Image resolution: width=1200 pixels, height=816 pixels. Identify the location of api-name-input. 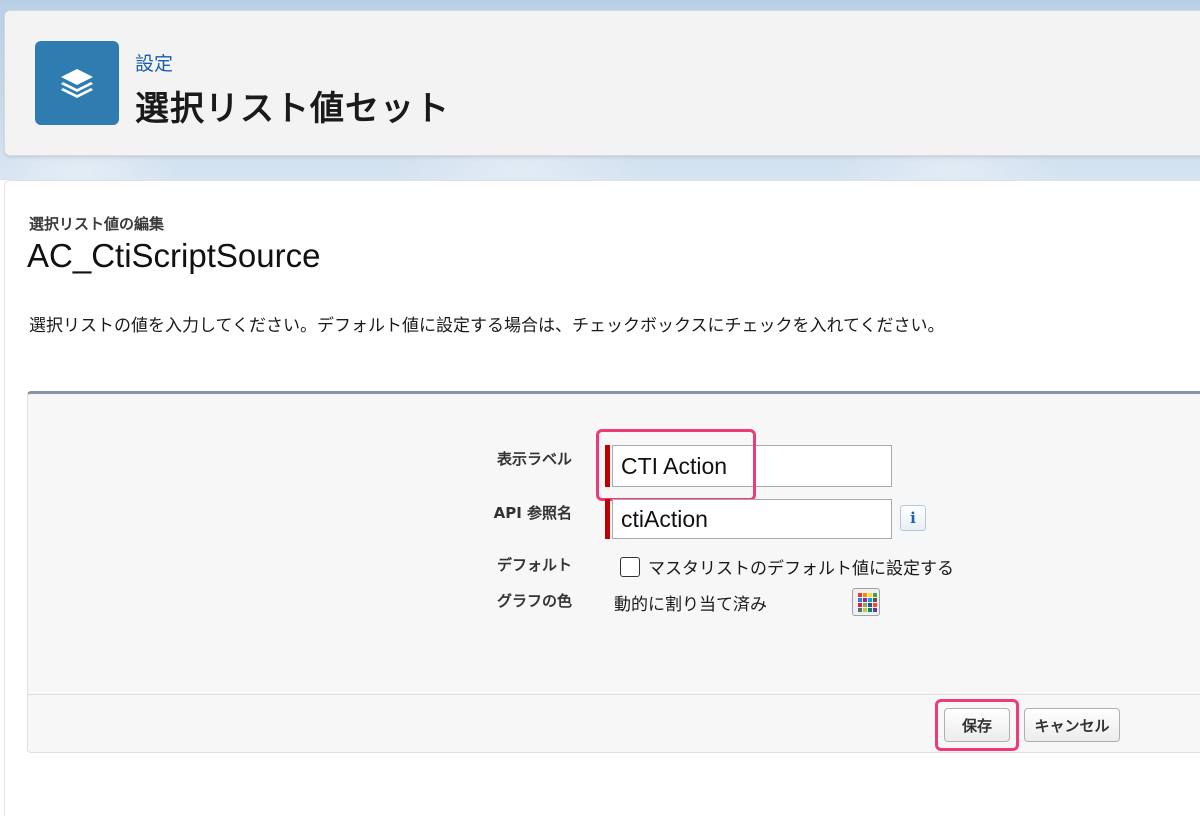
(752, 519).